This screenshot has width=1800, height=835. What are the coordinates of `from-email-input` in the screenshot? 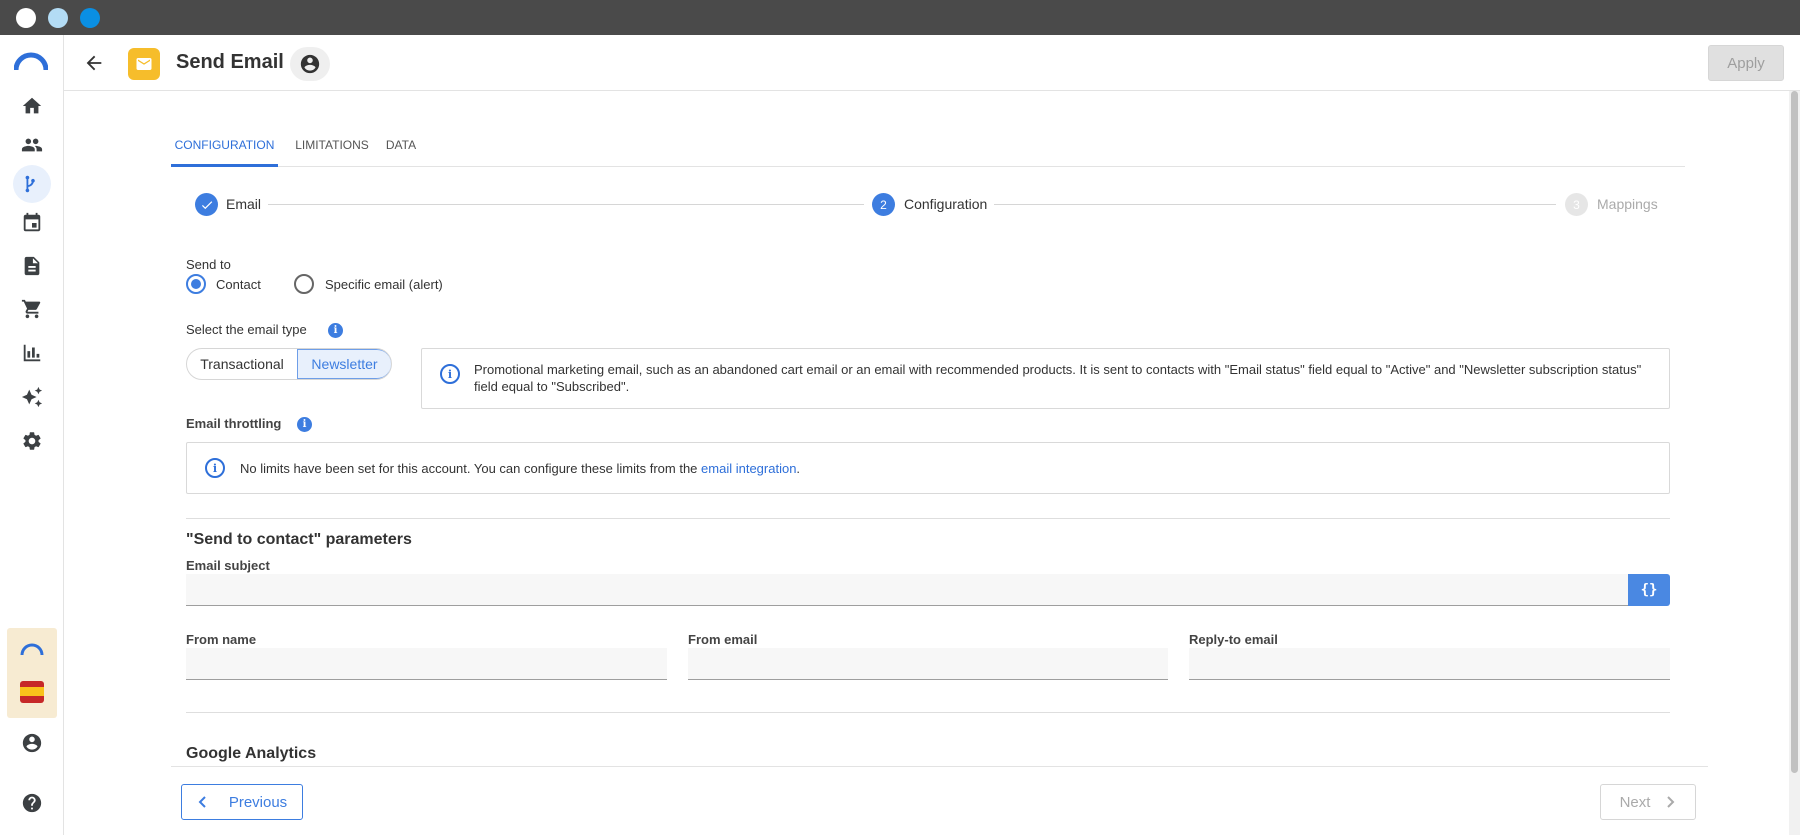 It's located at (928, 664).